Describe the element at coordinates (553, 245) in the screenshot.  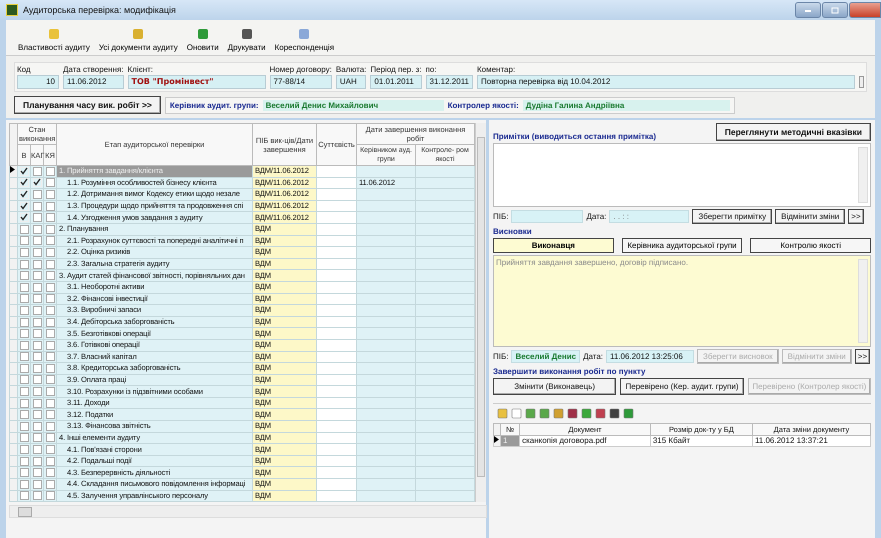
I see `tab: Виконавця` at that location.